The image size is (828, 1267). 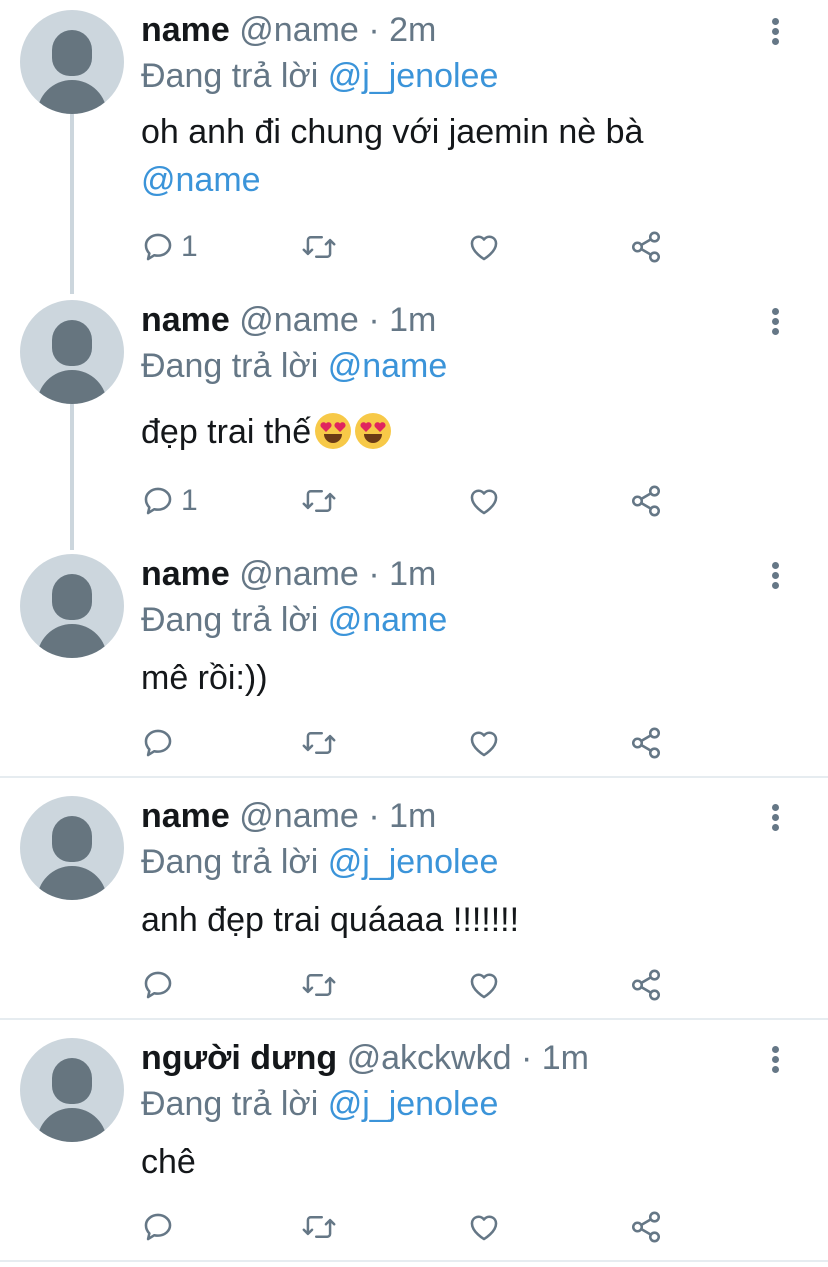 What do you see at coordinates (392, 156) in the screenshot?
I see `tweet-text: oh anh đi chung với jaemin nè bà @name` at bounding box center [392, 156].